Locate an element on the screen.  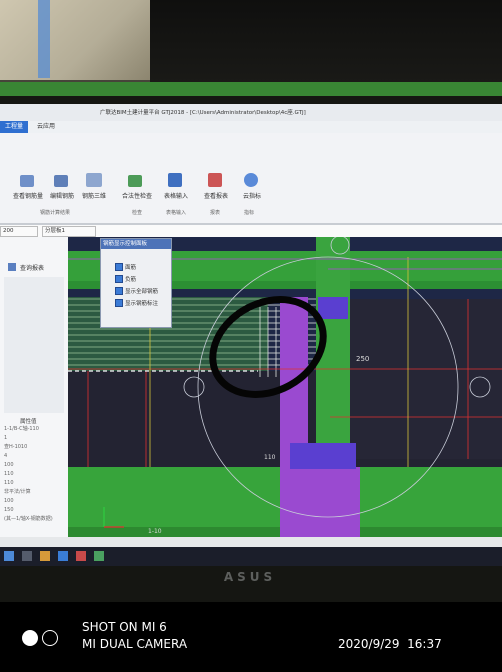
option-show-labels: 显示钢筋标注 is located at coordinates (141, 303).